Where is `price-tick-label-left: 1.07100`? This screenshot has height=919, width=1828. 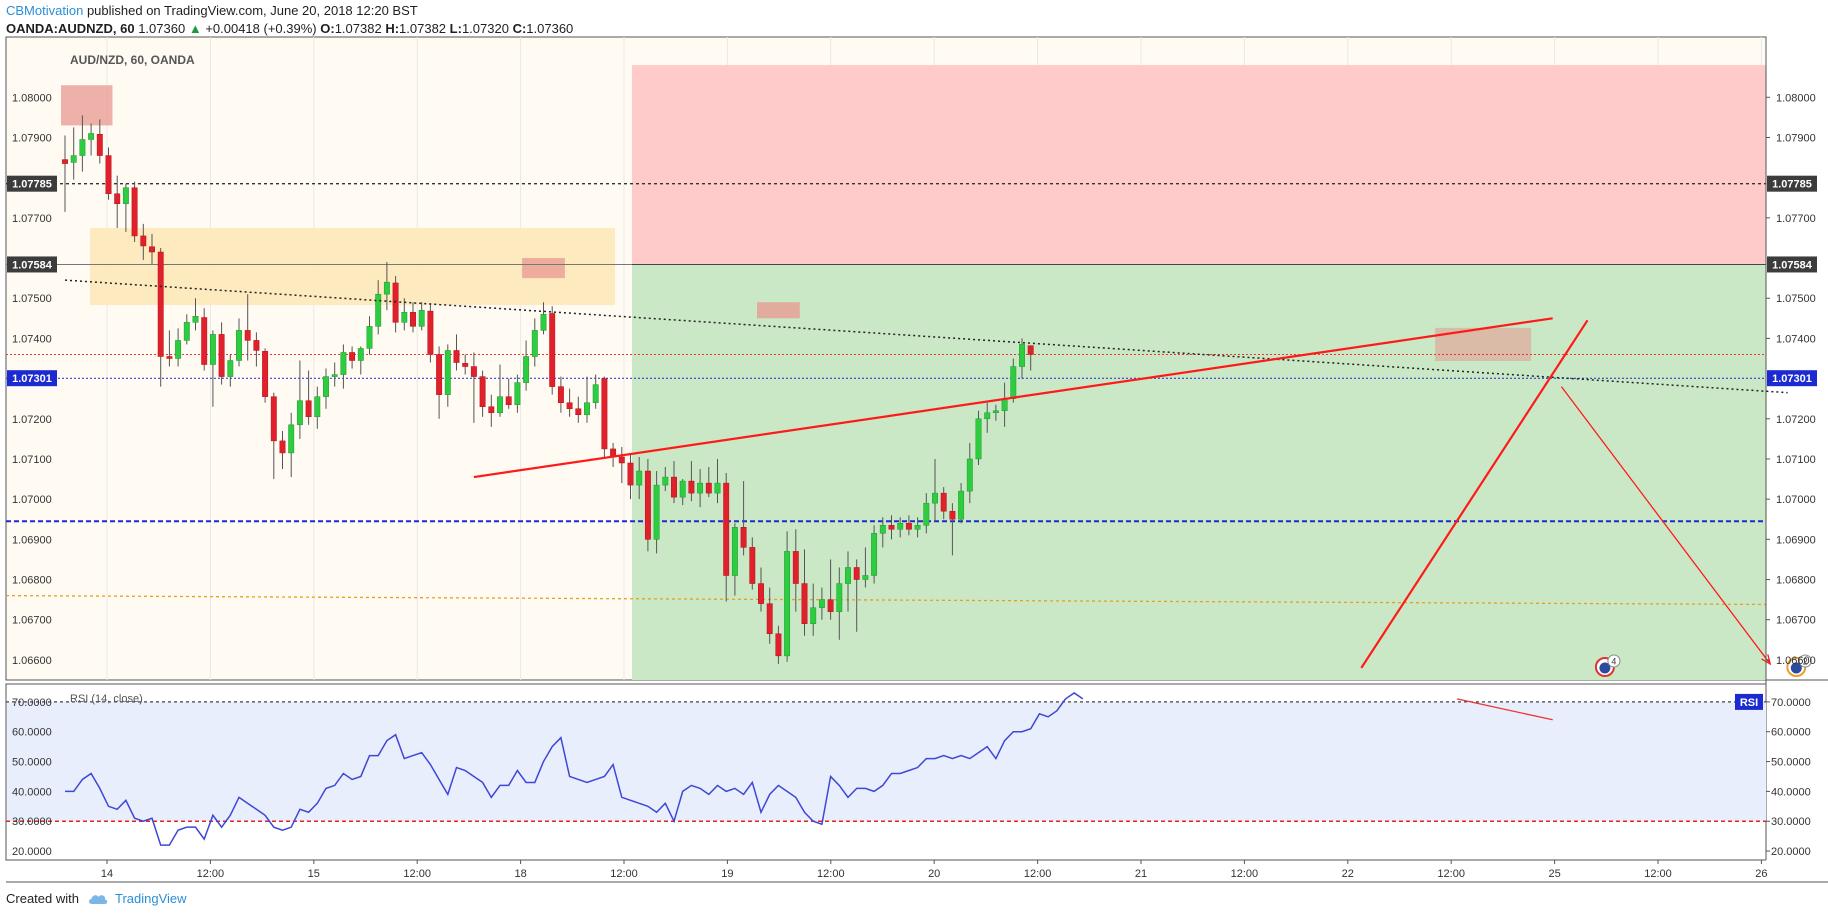 price-tick-label-left: 1.07100 is located at coordinates (32, 460).